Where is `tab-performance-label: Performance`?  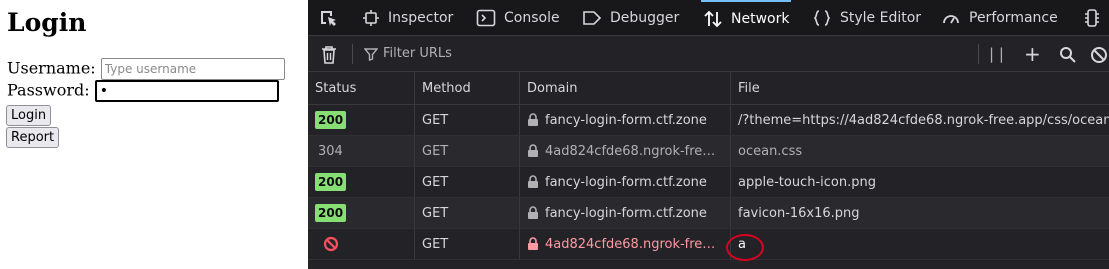 tab-performance-label: Performance is located at coordinates (1013, 17).